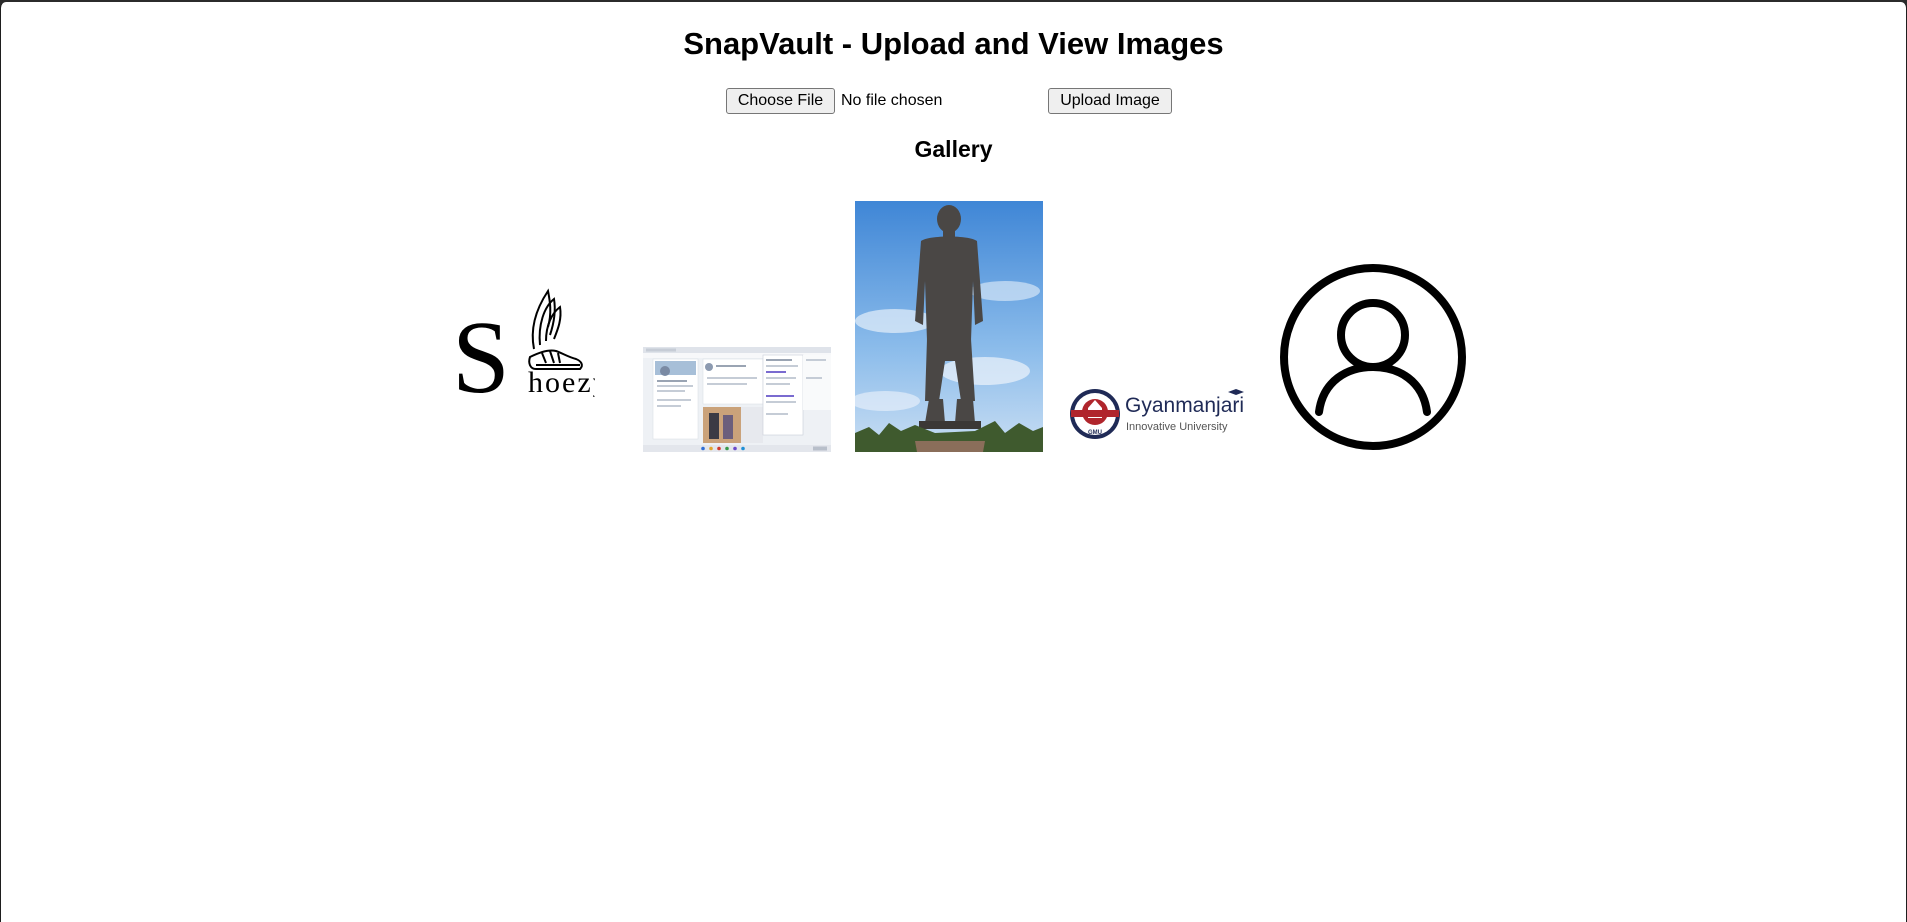 This screenshot has width=1907, height=922. I want to click on seal-text: GMU, so click(1095, 433).